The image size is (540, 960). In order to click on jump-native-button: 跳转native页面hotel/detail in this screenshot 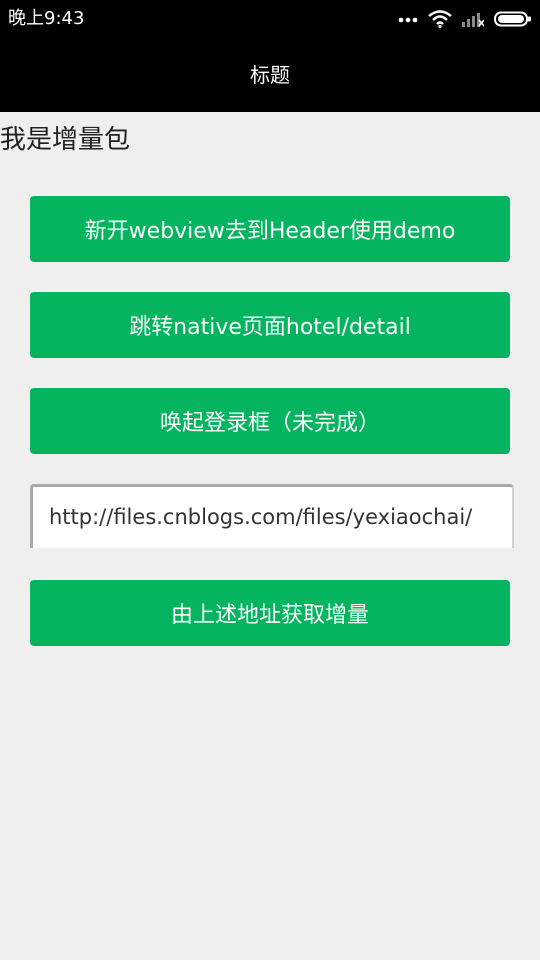, I will do `click(270, 325)`.